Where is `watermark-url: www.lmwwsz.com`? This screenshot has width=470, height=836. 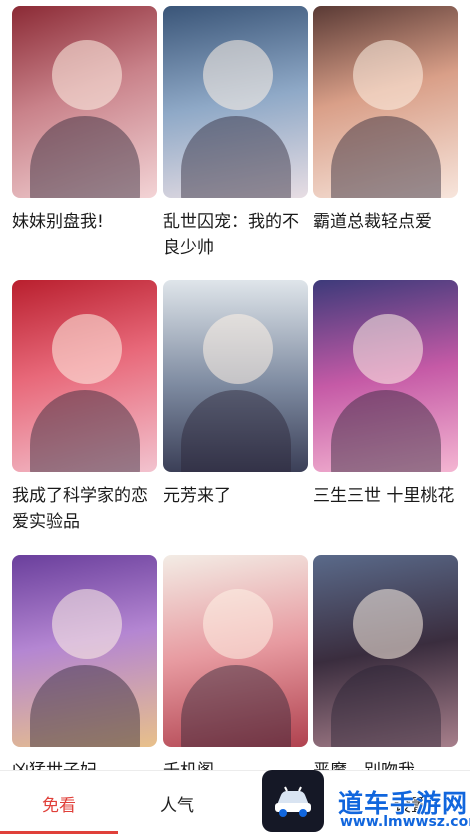
watermark-url: www.lmwwsz.com is located at coordinates (405, 822).